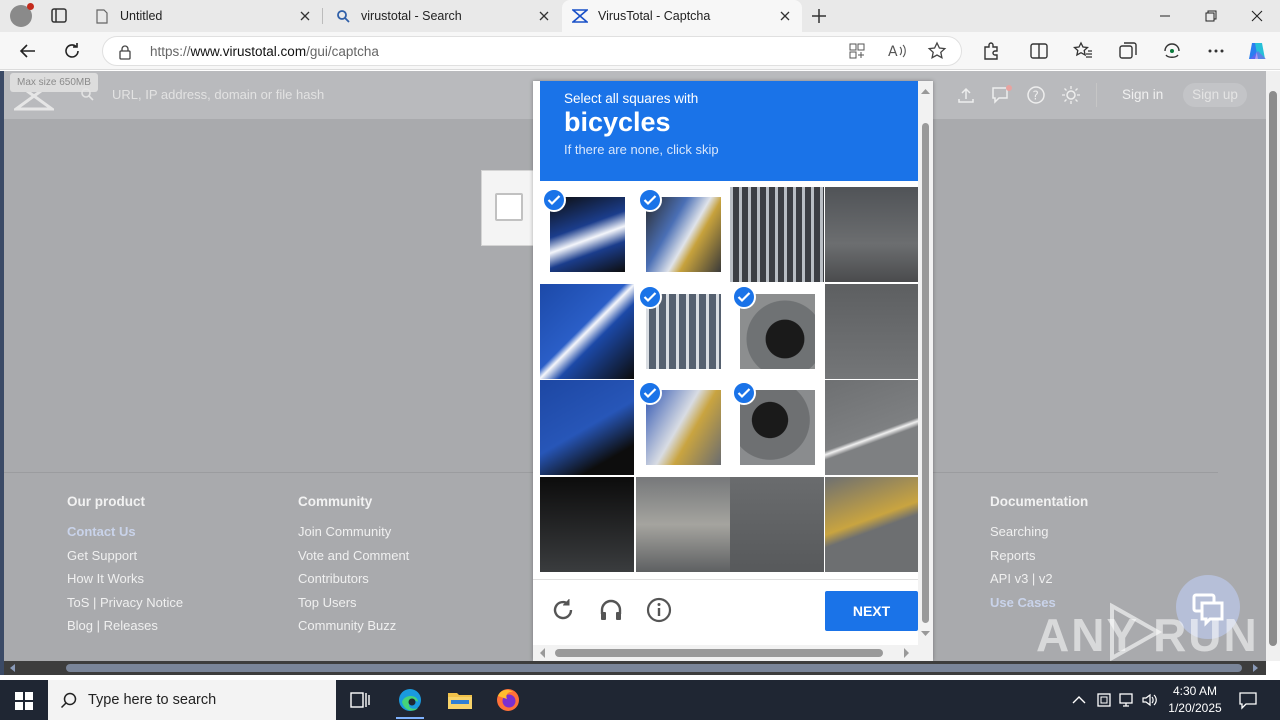 This screenshot has height=720, width=1280. Describe the element at coordinates (353, 578) in the screenshot. I see `footer-link-contributors: Contributors` at that location.